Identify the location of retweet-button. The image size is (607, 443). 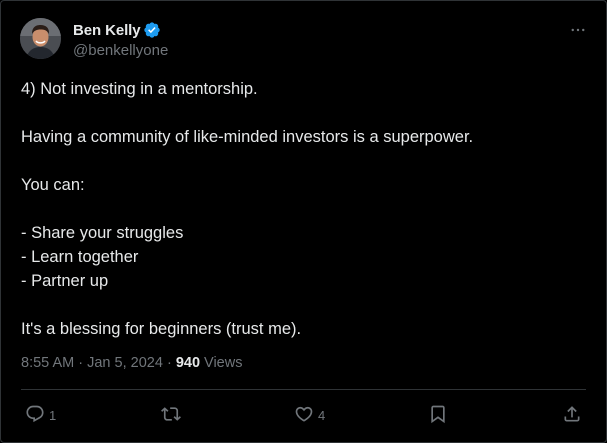
(173, 414).